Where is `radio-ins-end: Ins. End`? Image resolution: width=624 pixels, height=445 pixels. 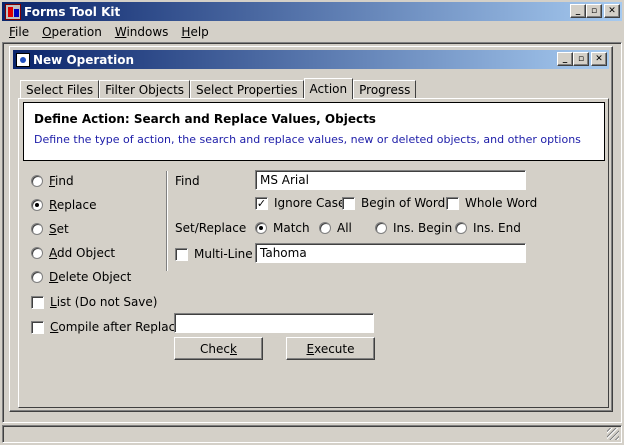 radio-ins-end: Ins. End is located at coordinates (488, 228).